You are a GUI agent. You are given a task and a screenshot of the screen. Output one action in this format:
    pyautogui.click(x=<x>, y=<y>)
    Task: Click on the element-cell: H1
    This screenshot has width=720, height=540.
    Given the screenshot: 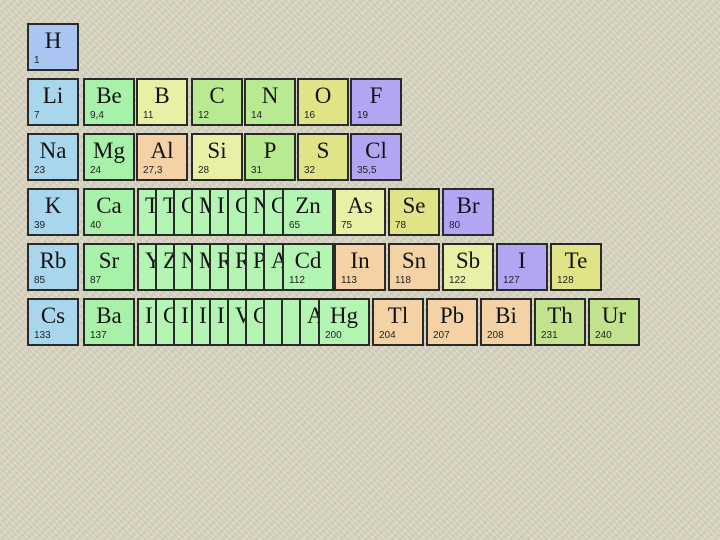 What is the action you would take?
    pyautogui.click(x=53, y=47)
    